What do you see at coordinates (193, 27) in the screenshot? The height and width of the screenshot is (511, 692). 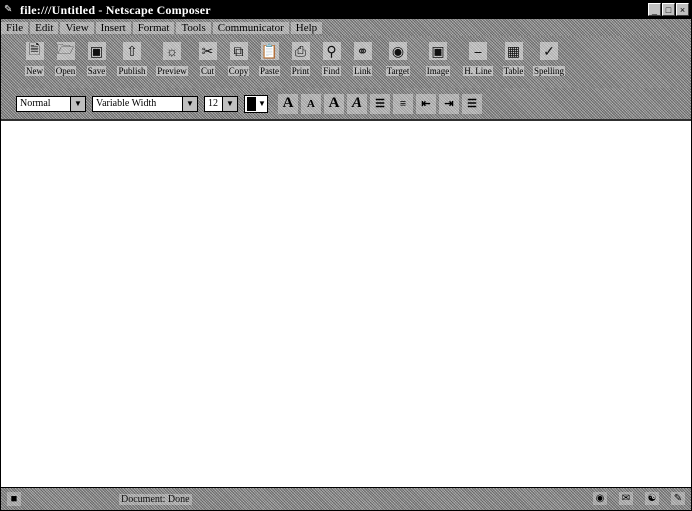 I see `menu-tools: Tools` at bounding box center [193, 27].